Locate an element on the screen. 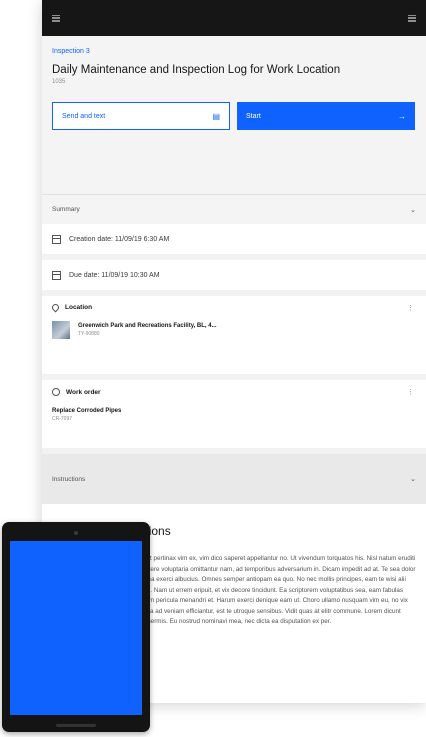 The height and width of the screenshot is (737, 426). tablet-screen is located at coordinates (76, 628).